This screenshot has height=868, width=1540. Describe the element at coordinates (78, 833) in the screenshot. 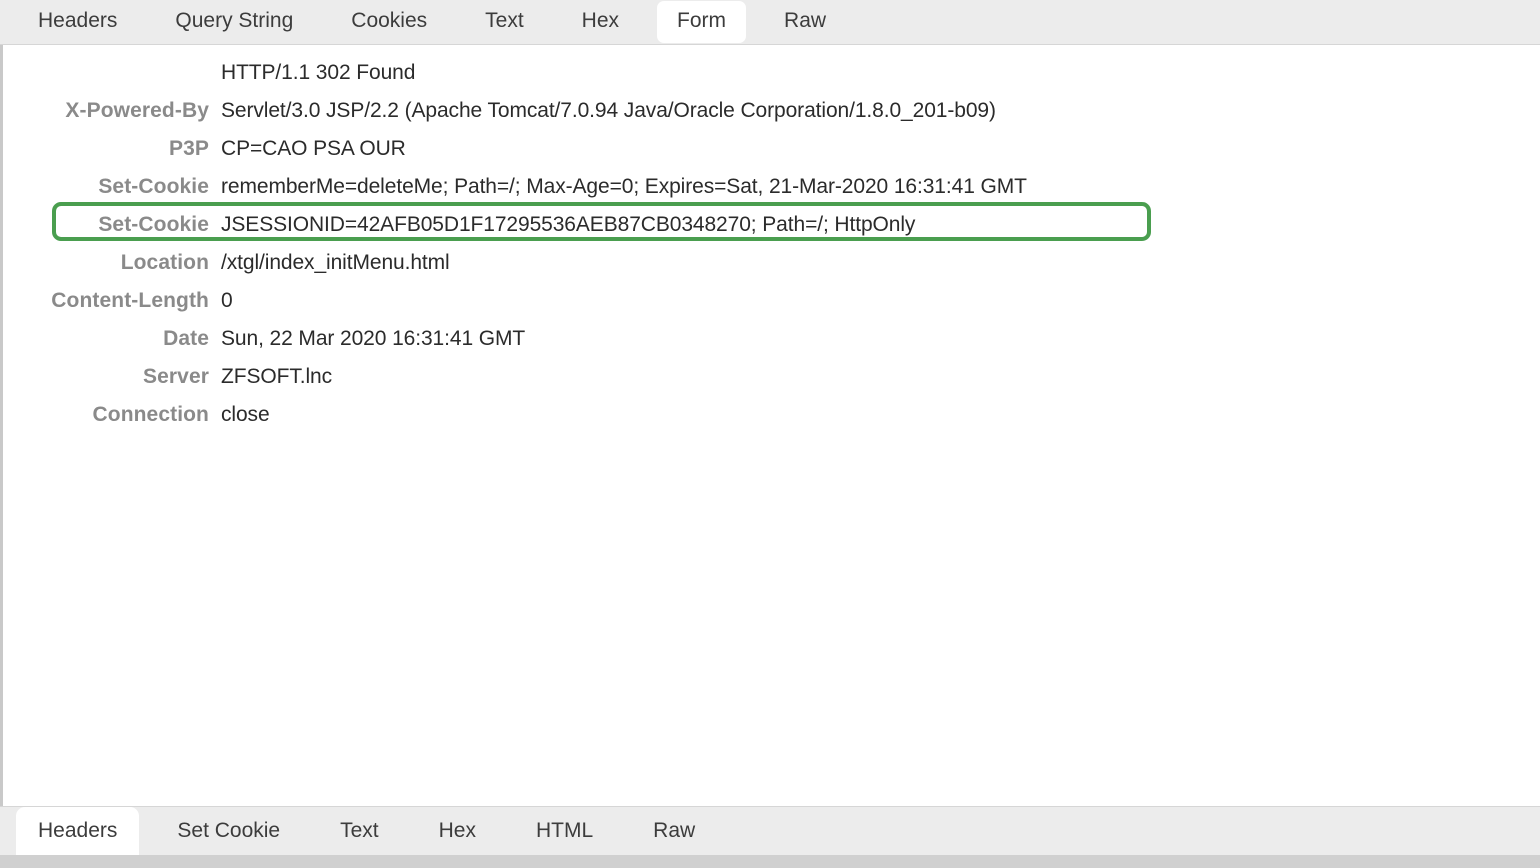

I see `tab-headers-bottom: Headers` at that location.